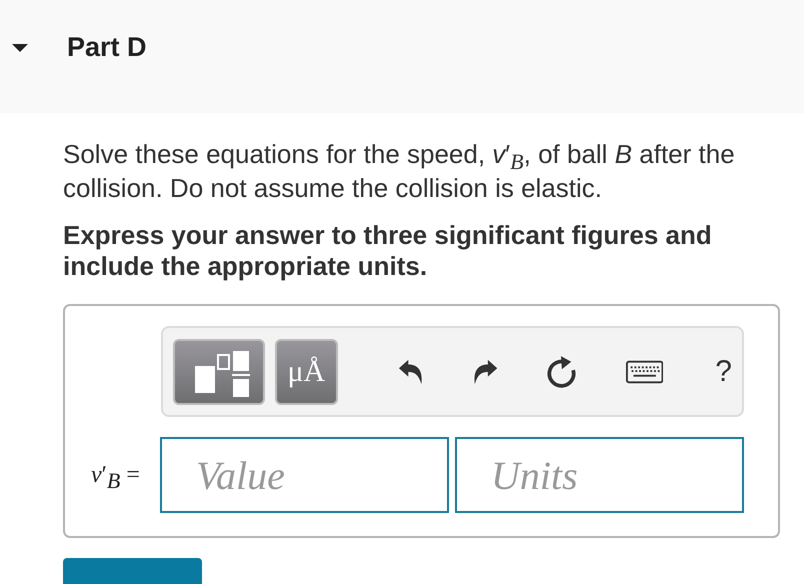  What do you see at coordinates (304, 475) in the screenshot?
I see `value-field: Value` at bounding box center [304, 475].